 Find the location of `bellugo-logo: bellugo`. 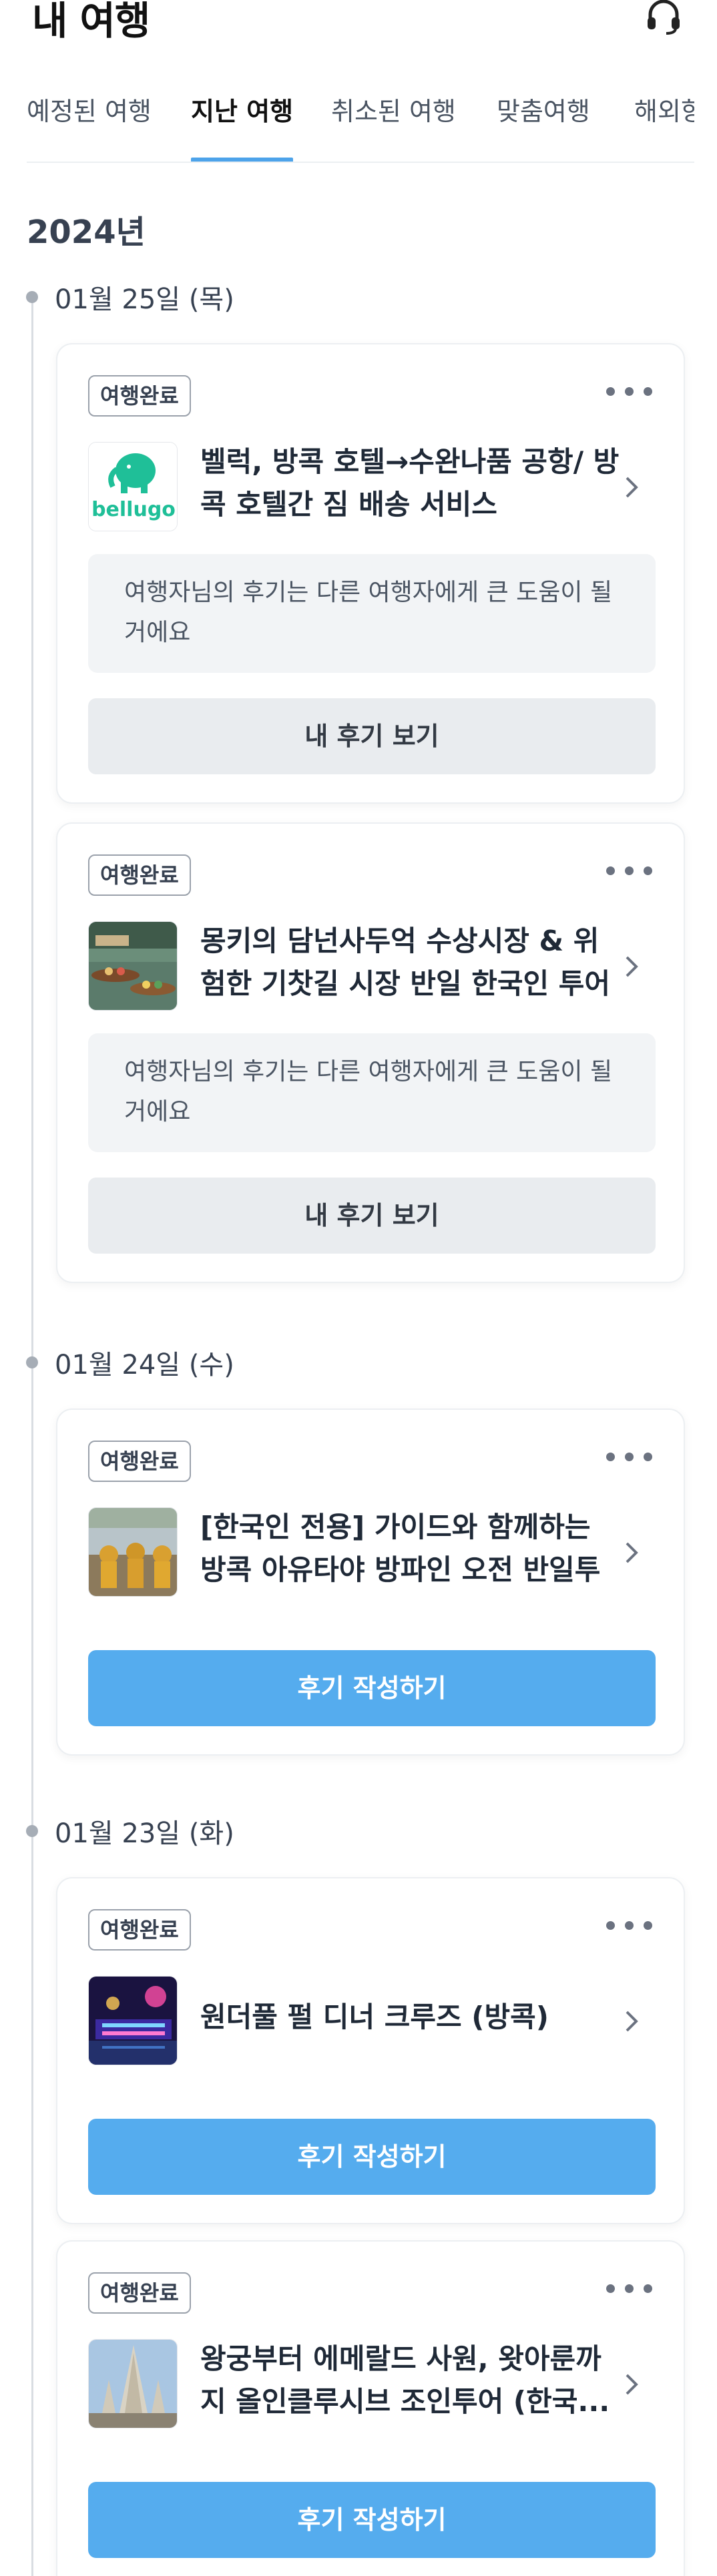

bellugo-logo: bellugo is located at coordinates (133, 486).